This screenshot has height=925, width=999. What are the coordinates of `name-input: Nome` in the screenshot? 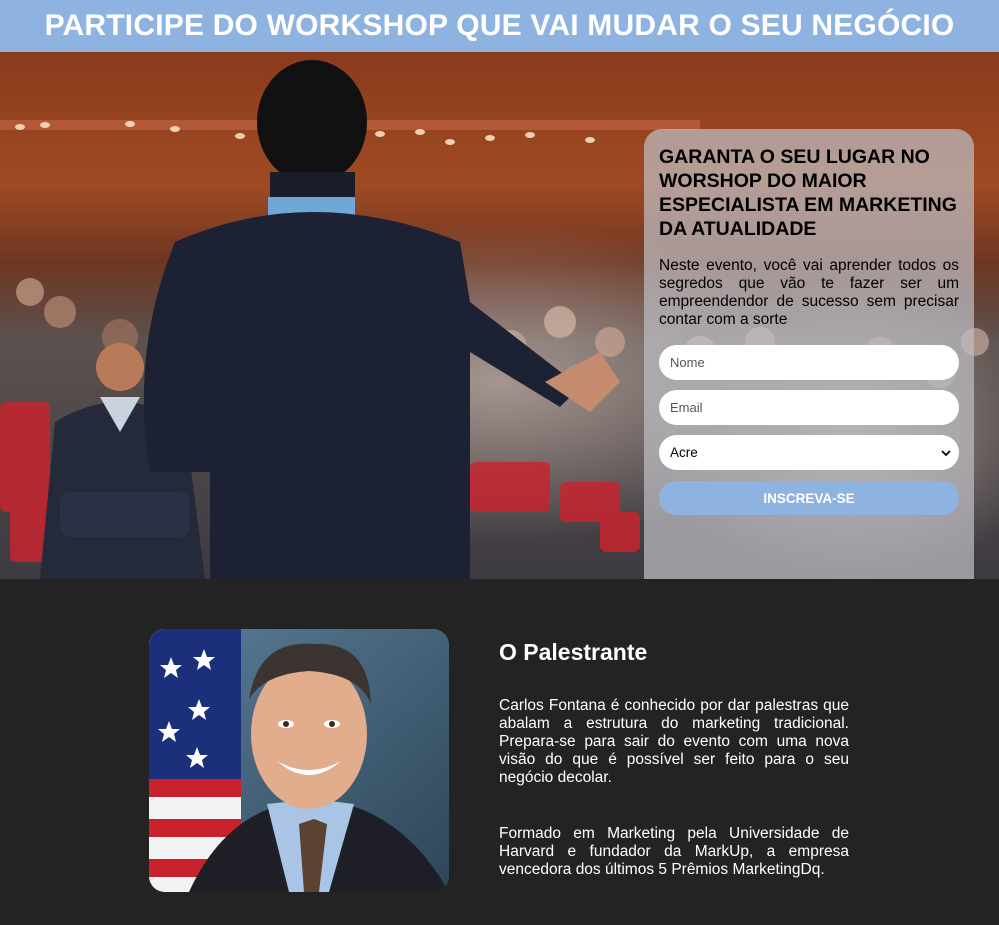 It's located at (809, 362).